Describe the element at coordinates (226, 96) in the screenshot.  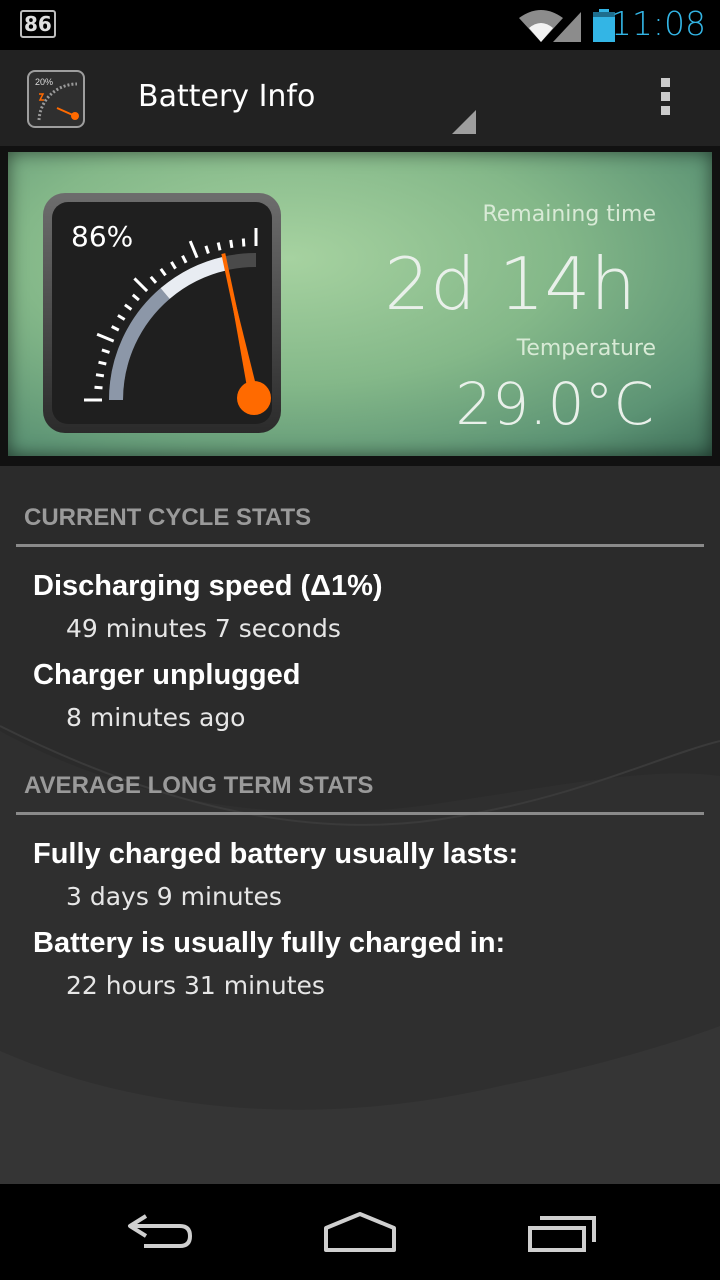
I see `app-title: Battery Info` at that location.